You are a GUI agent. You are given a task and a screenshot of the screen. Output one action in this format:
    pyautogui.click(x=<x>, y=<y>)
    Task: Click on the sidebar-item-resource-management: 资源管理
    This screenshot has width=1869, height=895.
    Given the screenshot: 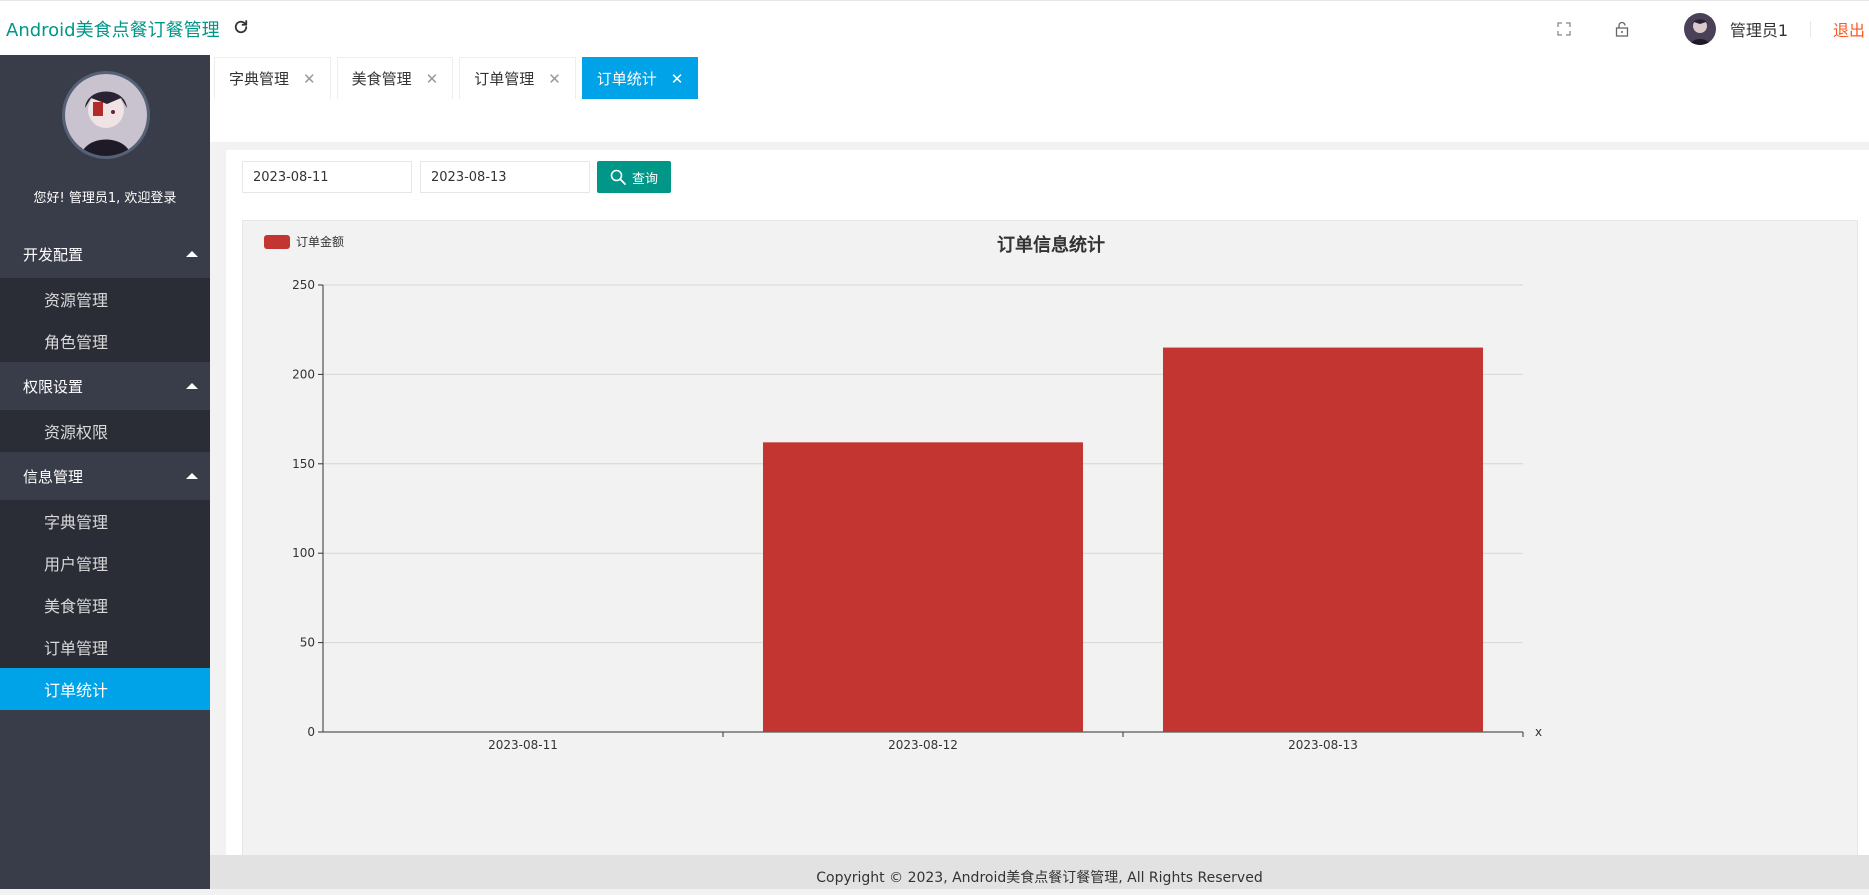 What is the action you would take?
    pyautogui.click(x=105, y=299)
    